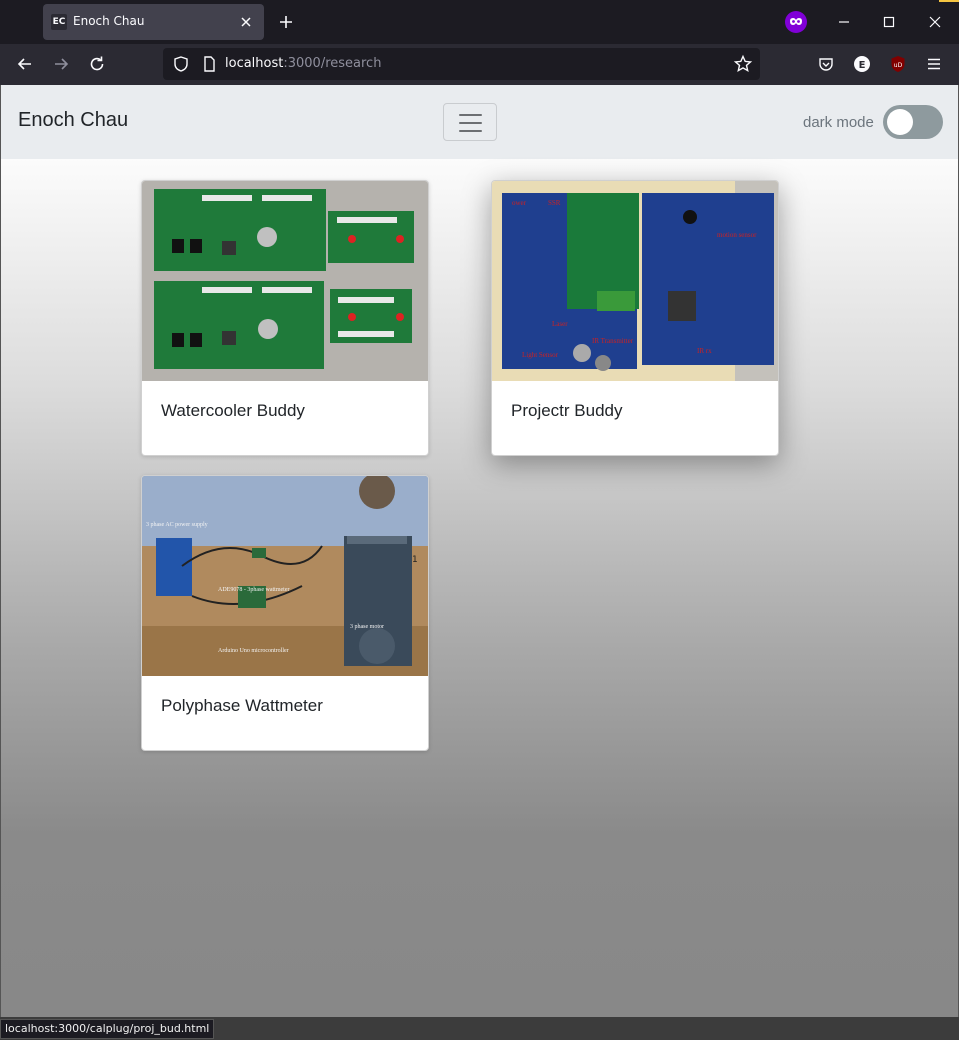 The height and width of the screenshot is (1040, 959). What do you see at coordinates (286, 22) in the screenshot?
I see `new-tab-icon` at bounding box center [286, 22].